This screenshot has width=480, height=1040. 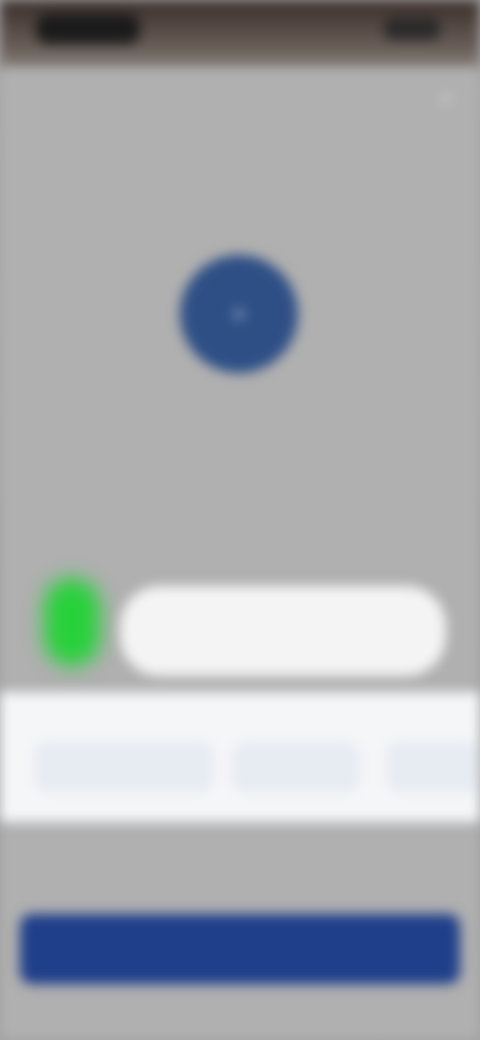 I want to click on plus-icon: +, so click(x=239, y=314).